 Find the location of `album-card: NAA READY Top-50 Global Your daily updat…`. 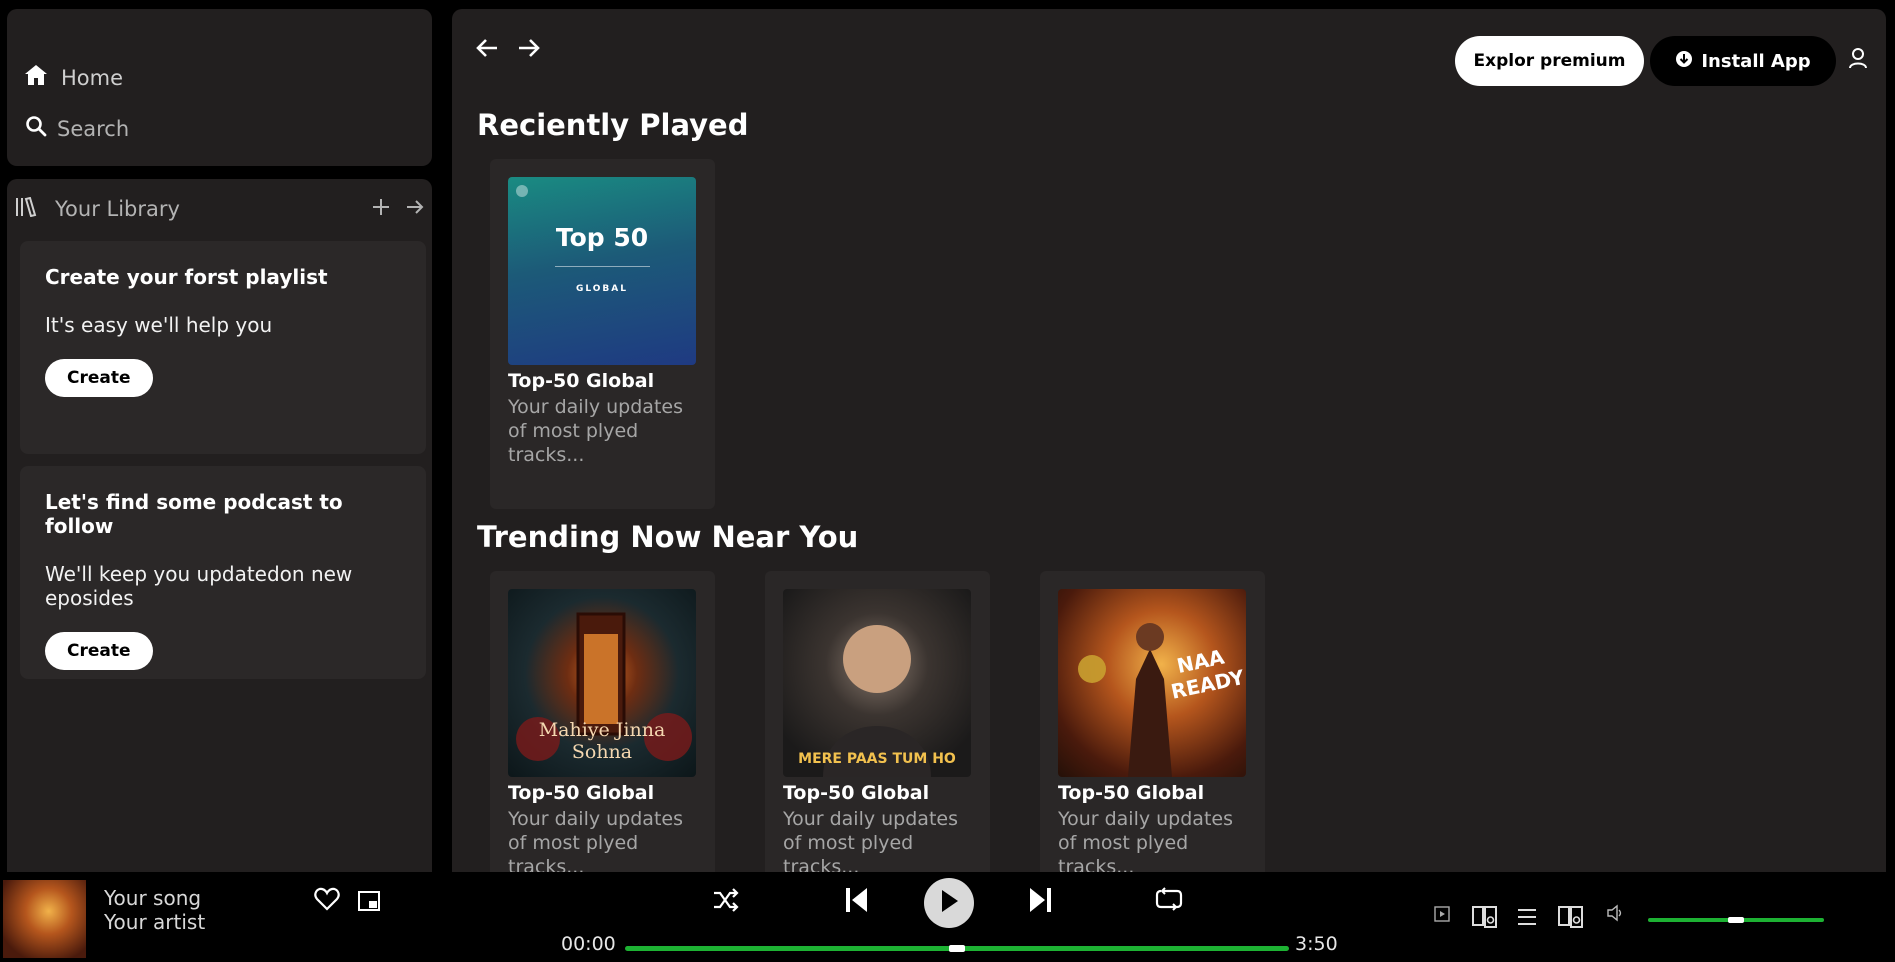

album-card: NAA READY Top-50 Global Your daily updat… is located at coordinates (1152, 725).